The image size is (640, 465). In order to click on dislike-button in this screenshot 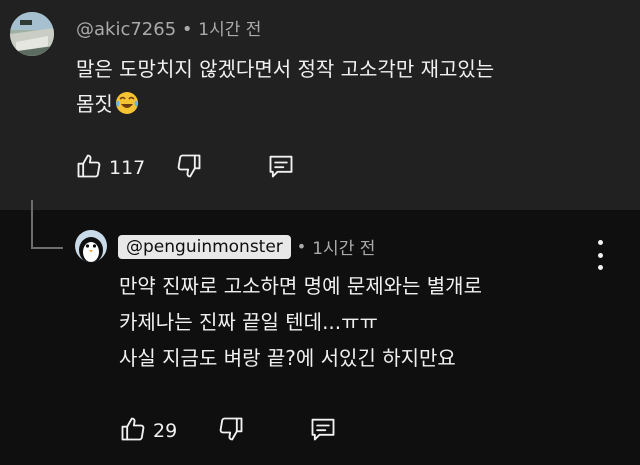, I will do `click(189, 168)`.